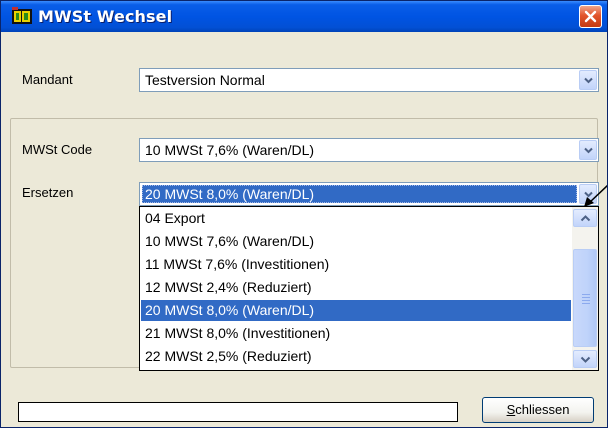 This screenshot has height=428, width=608. Describe the element at coordinates (22, 16) in the screenshot. I see `app-icon` at that location.